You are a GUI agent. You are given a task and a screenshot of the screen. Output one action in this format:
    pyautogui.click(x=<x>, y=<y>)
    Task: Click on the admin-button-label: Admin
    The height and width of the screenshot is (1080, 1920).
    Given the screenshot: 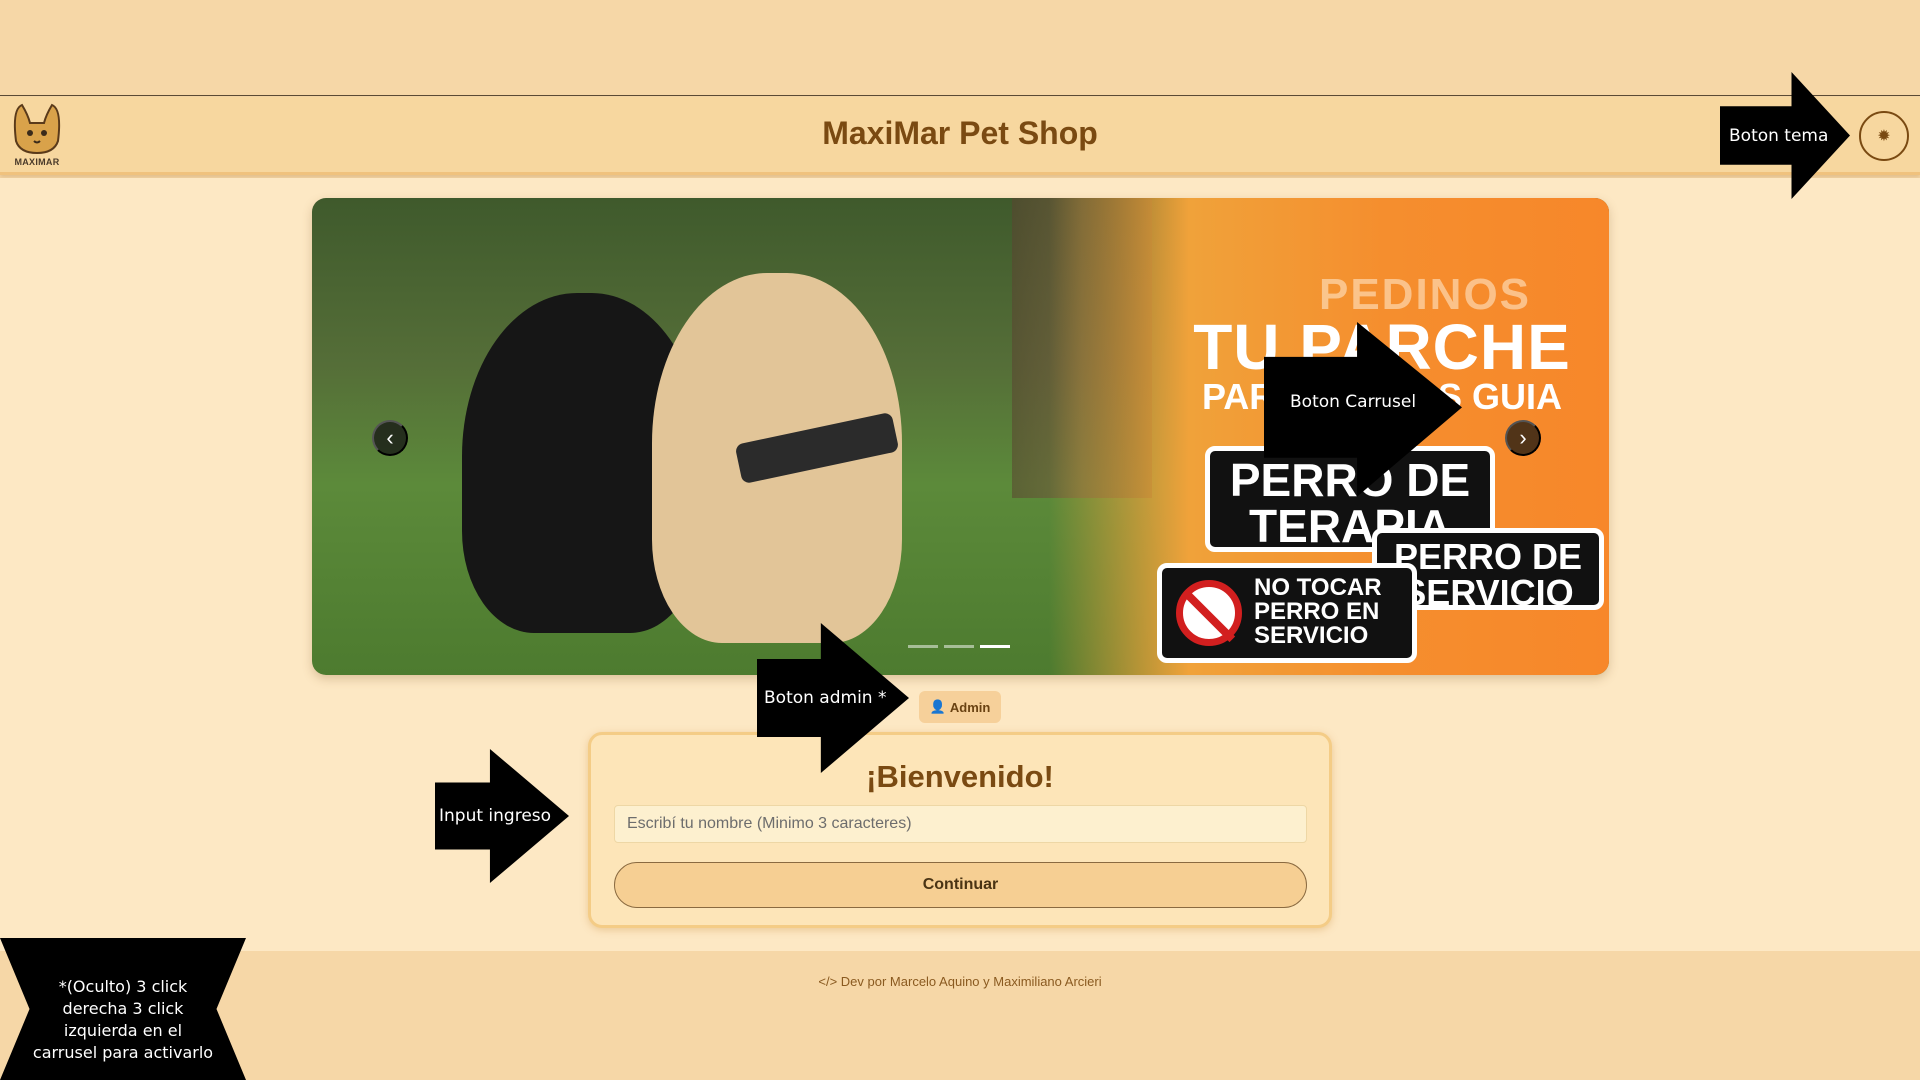 What is the action you would take?
    pyautogui.click(x=970, y=707)
    